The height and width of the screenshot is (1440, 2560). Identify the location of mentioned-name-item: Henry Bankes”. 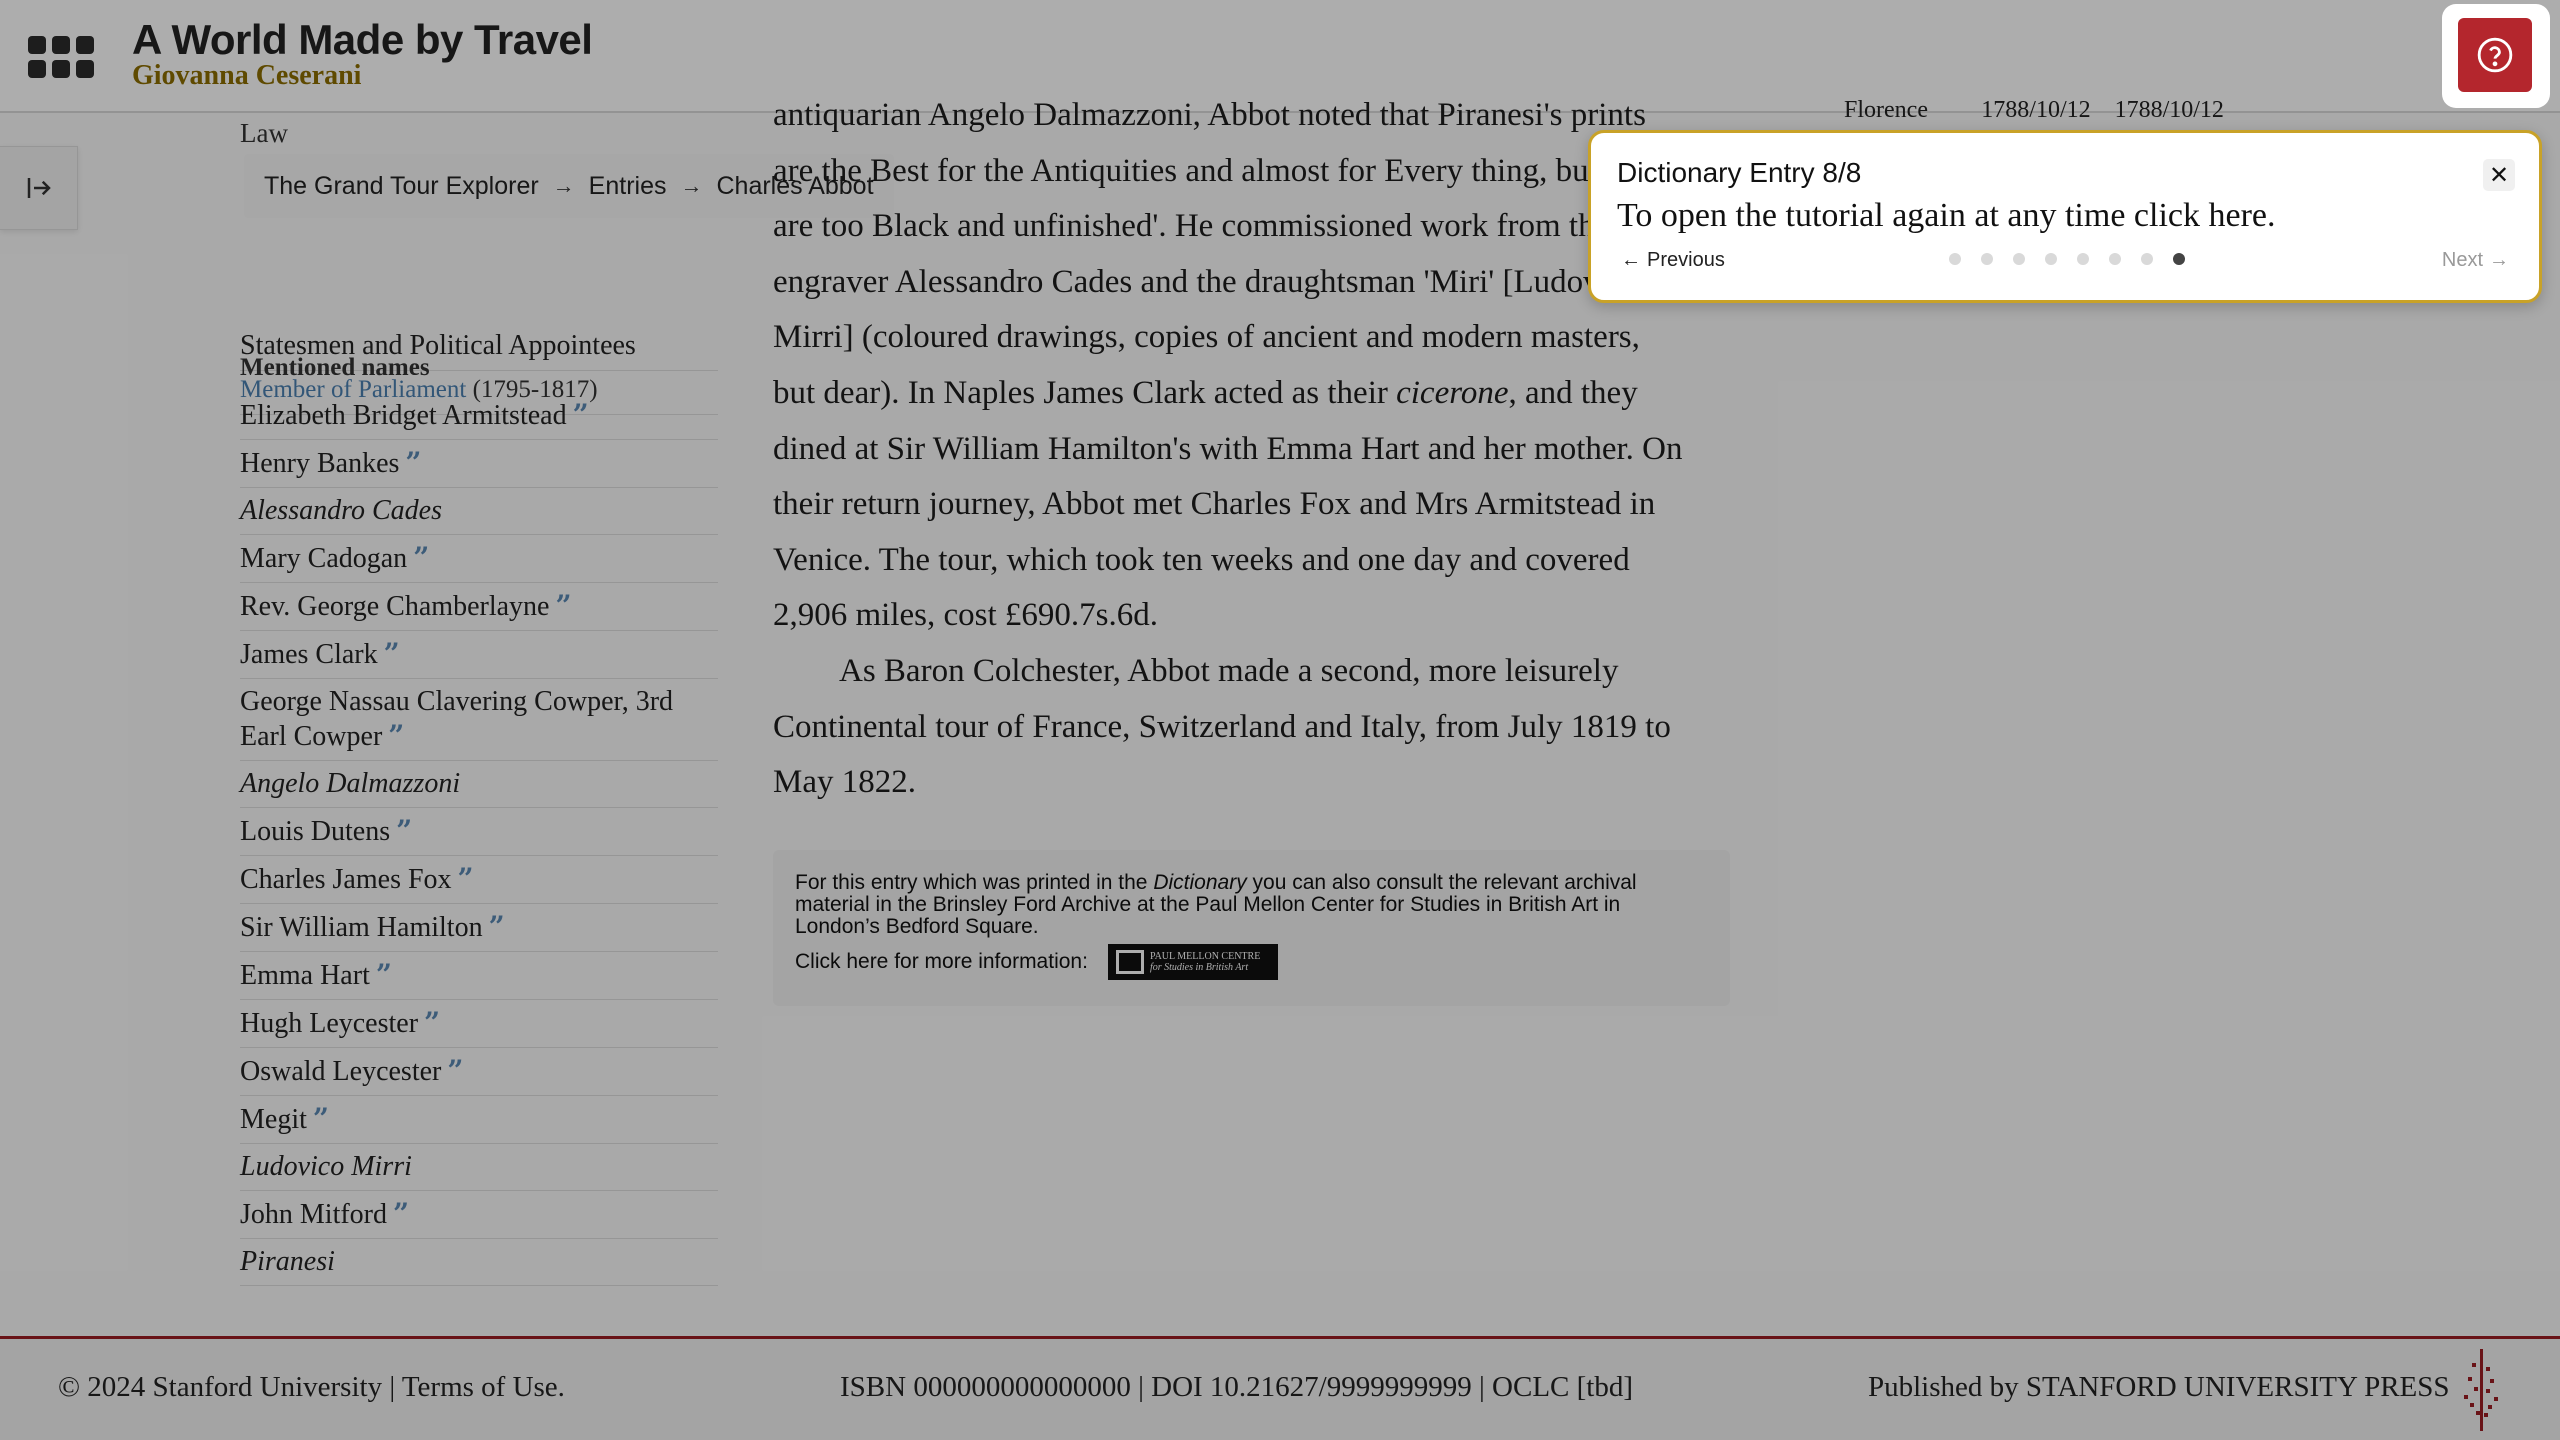
(479, 464).